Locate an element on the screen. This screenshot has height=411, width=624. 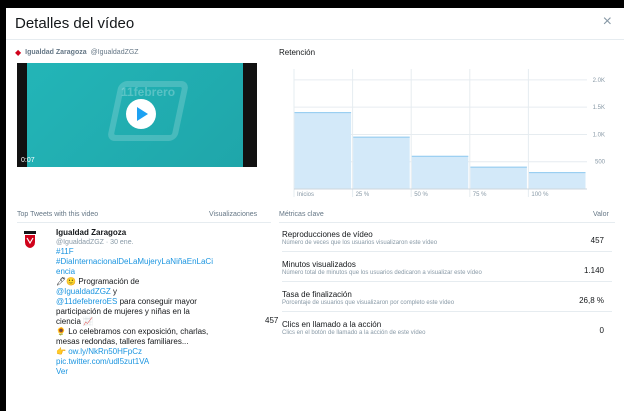
top-tweets-divider is located at coordinates (144, 222).